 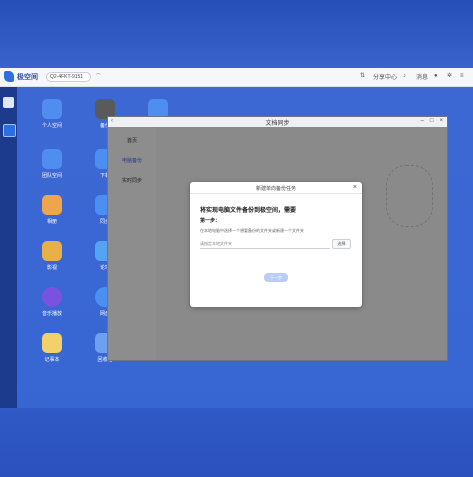 I want to click on dialog-description: 在本地电脑中选择一个想要备份的文件夹或新建一个文件夹, so click(x=252, y=230).